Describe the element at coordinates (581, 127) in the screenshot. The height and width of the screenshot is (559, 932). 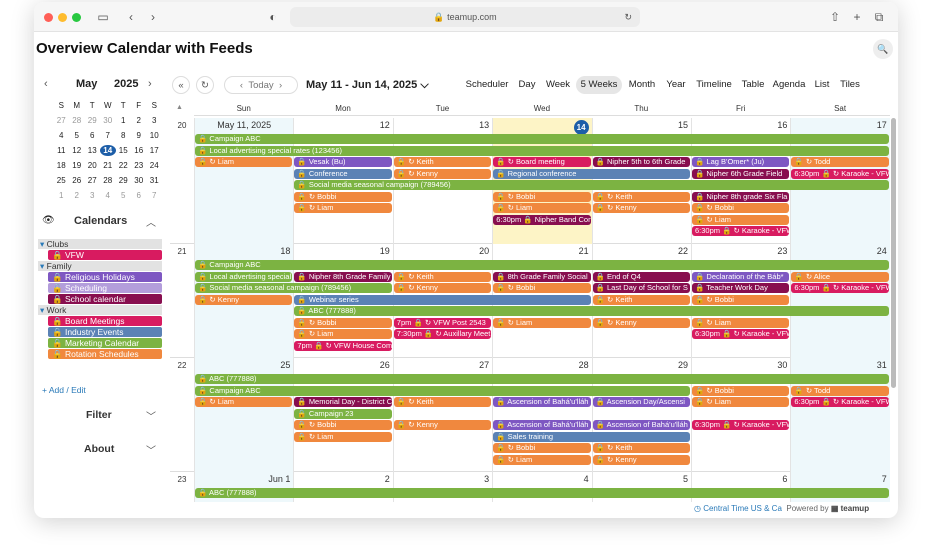
I see `day-number: 14` at that location.